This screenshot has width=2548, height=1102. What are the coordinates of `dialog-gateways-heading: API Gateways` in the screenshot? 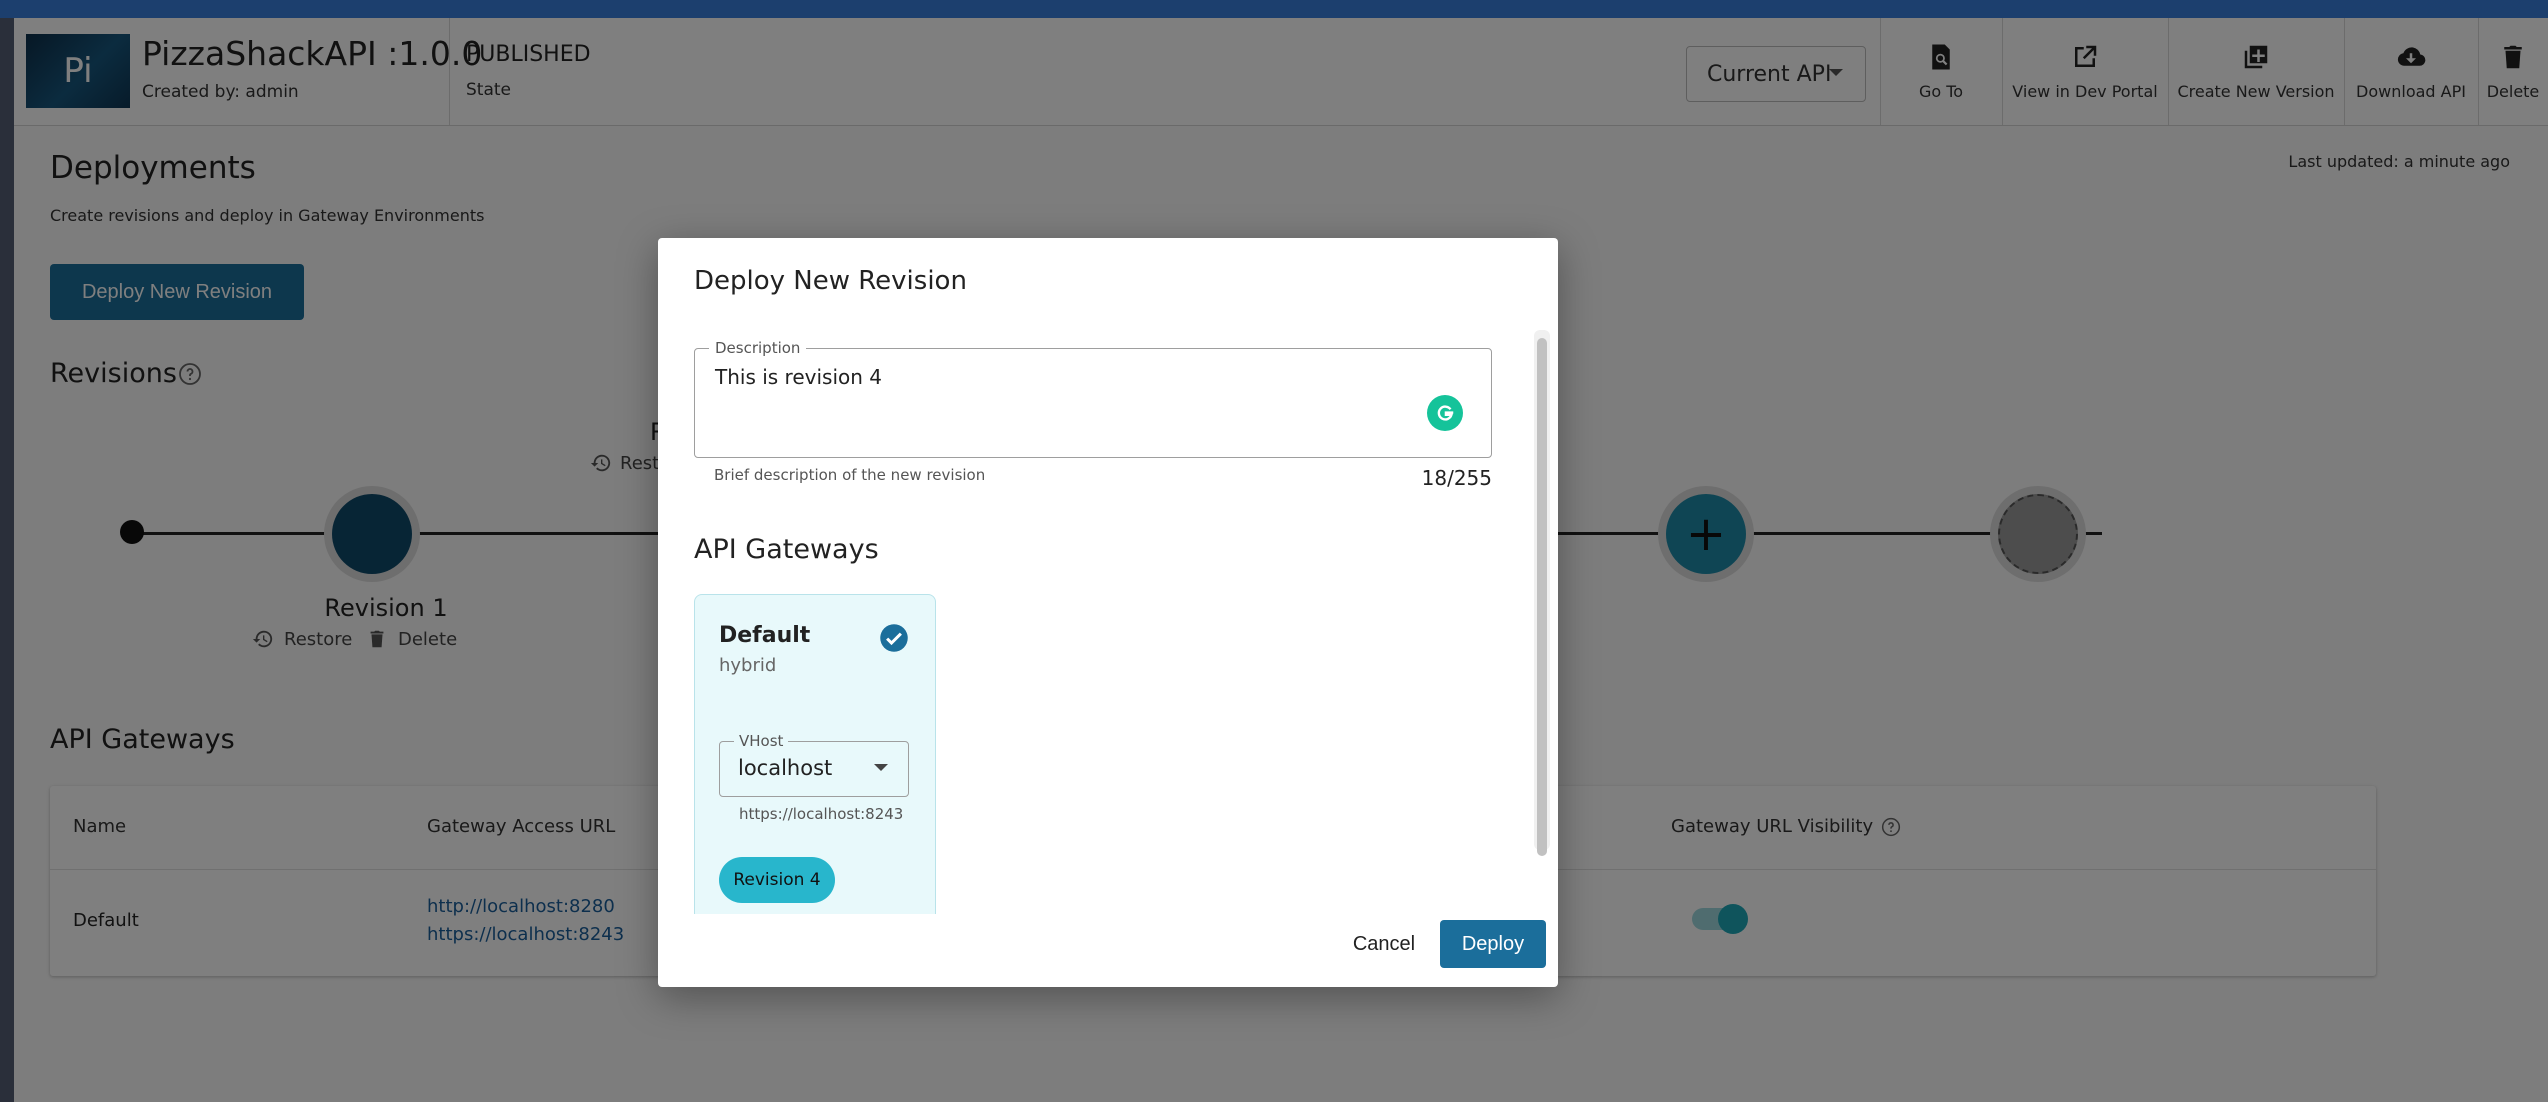 It's located at (786, 549).